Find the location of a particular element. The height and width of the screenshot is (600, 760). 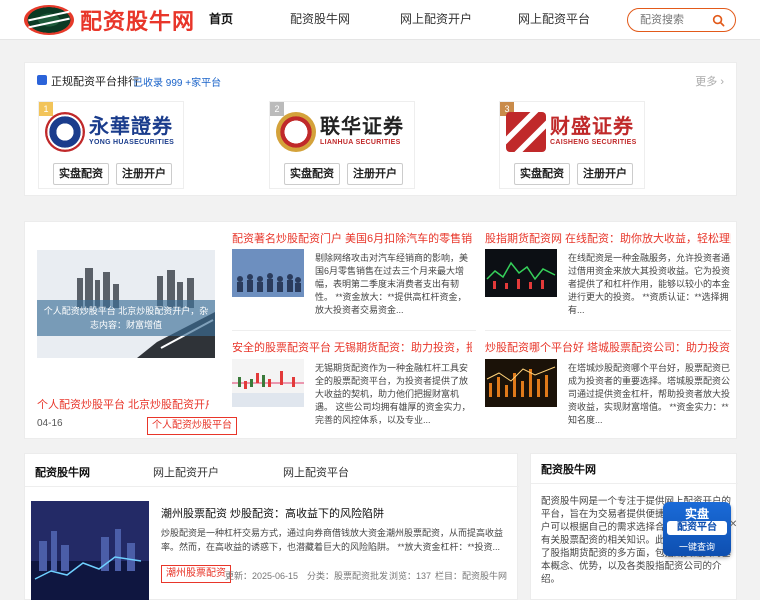

trading-screens-icon is located at coordinates (521, 383).